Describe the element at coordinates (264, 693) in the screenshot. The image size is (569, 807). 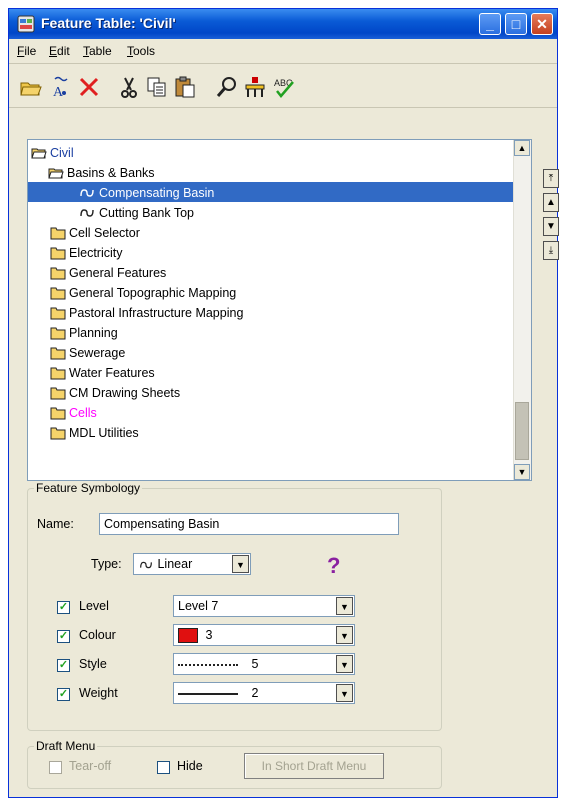
I see `weight-select: 2 ▼` at that location.